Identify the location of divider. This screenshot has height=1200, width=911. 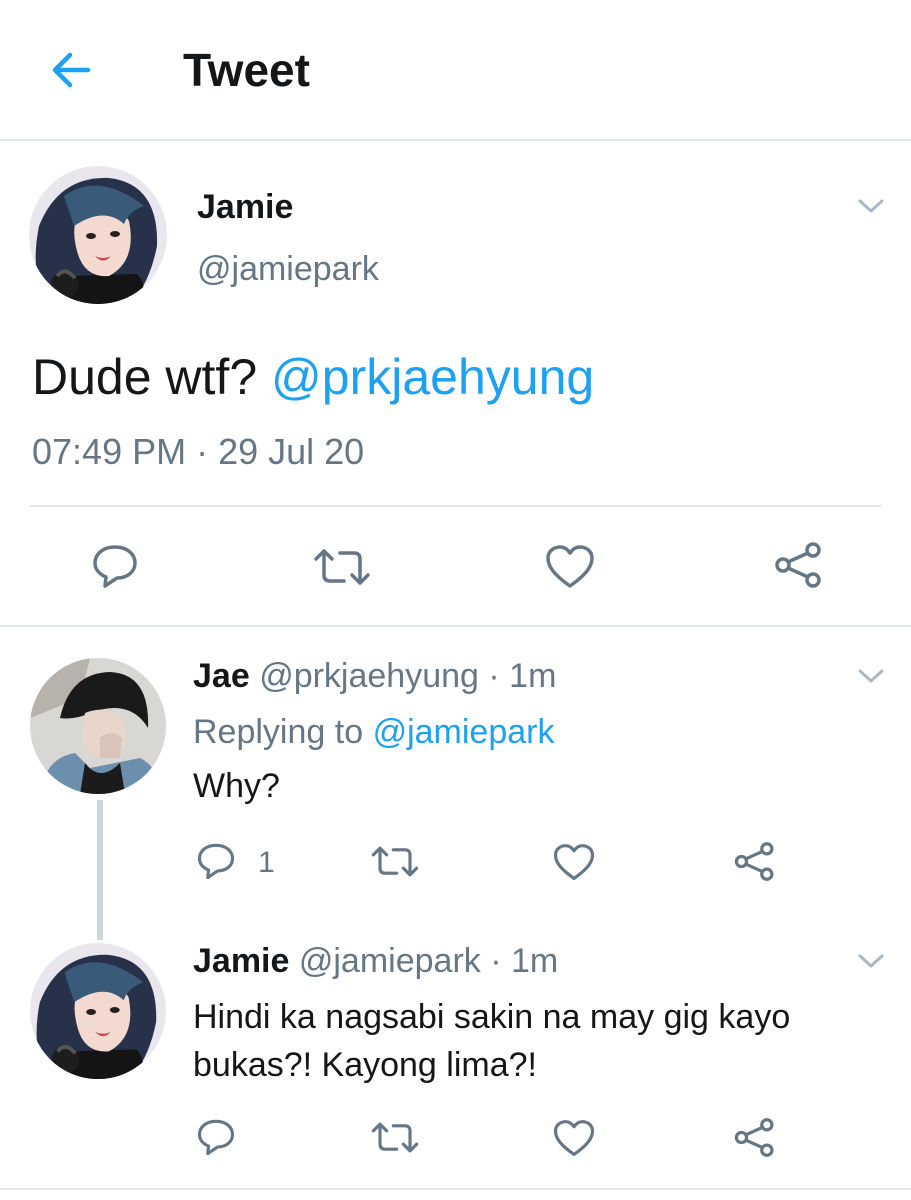
(455, 506).